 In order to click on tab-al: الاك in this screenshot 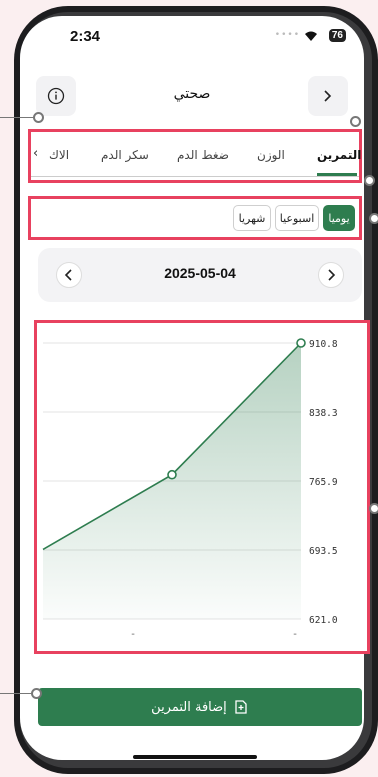, I will do `click(59, 155)`.